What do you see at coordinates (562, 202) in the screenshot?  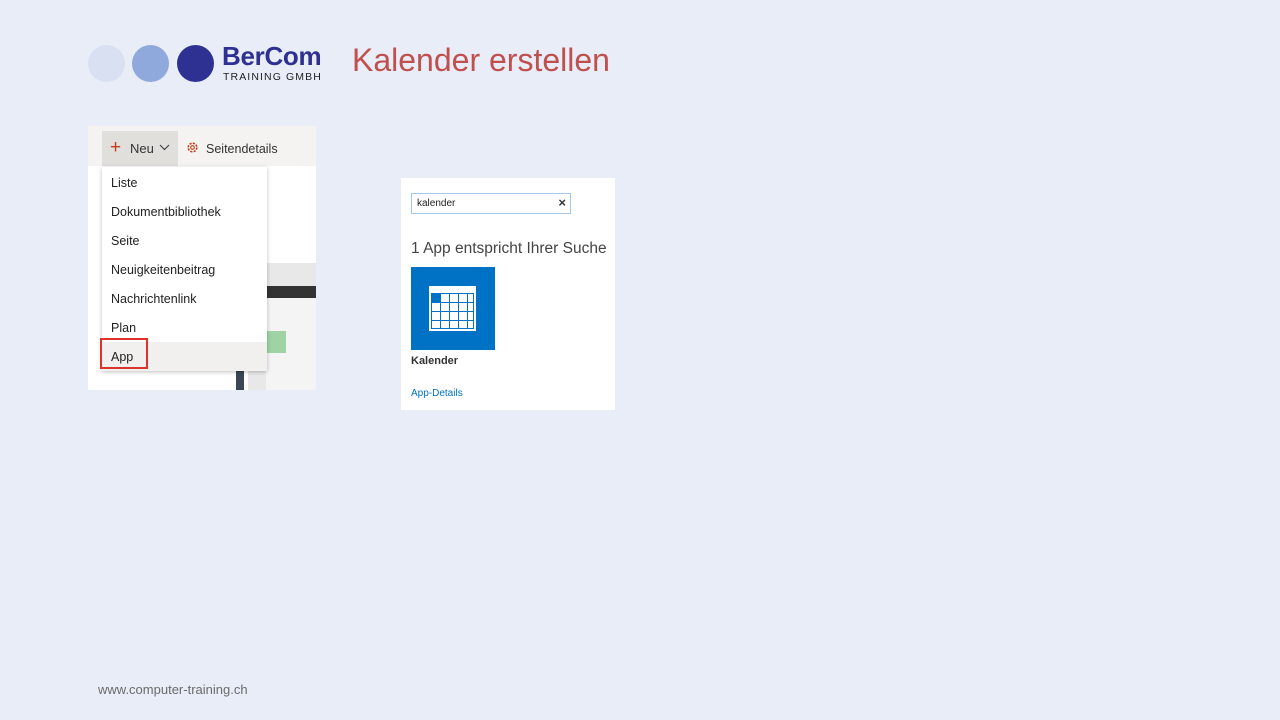 I see `clear-icon: ×` at bounding box center [562, 202].